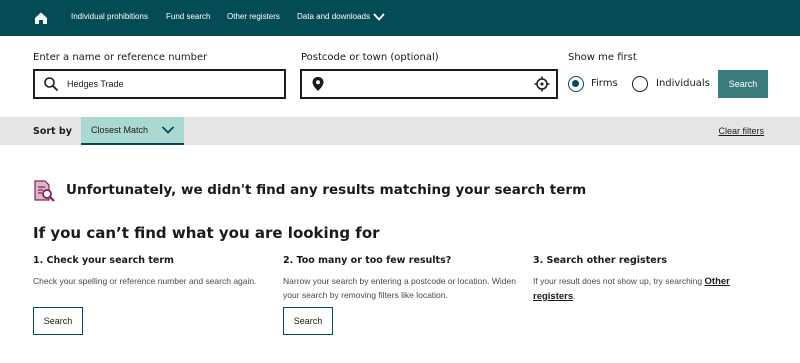 The height and width of the screenshot is (363, 800). Describe the element at coordinates (51, 84) in the screenshot. I see `search-icon` at that location.